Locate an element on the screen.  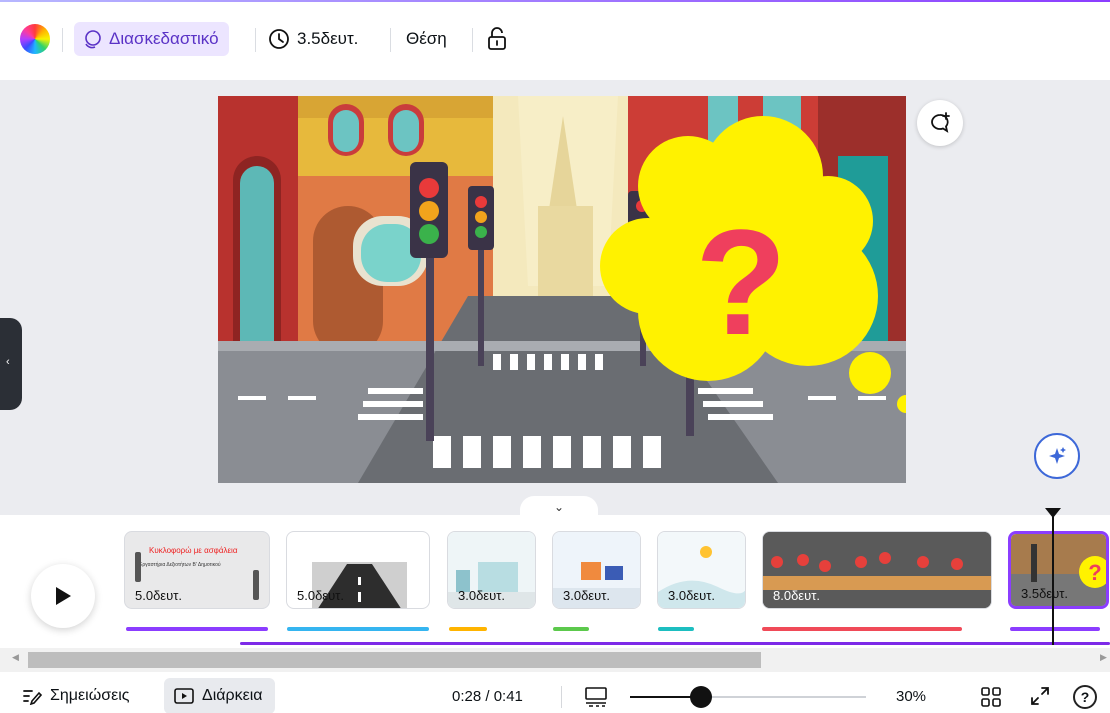
notes-button: Σημειώσεις is located at coordinates (75, 695).